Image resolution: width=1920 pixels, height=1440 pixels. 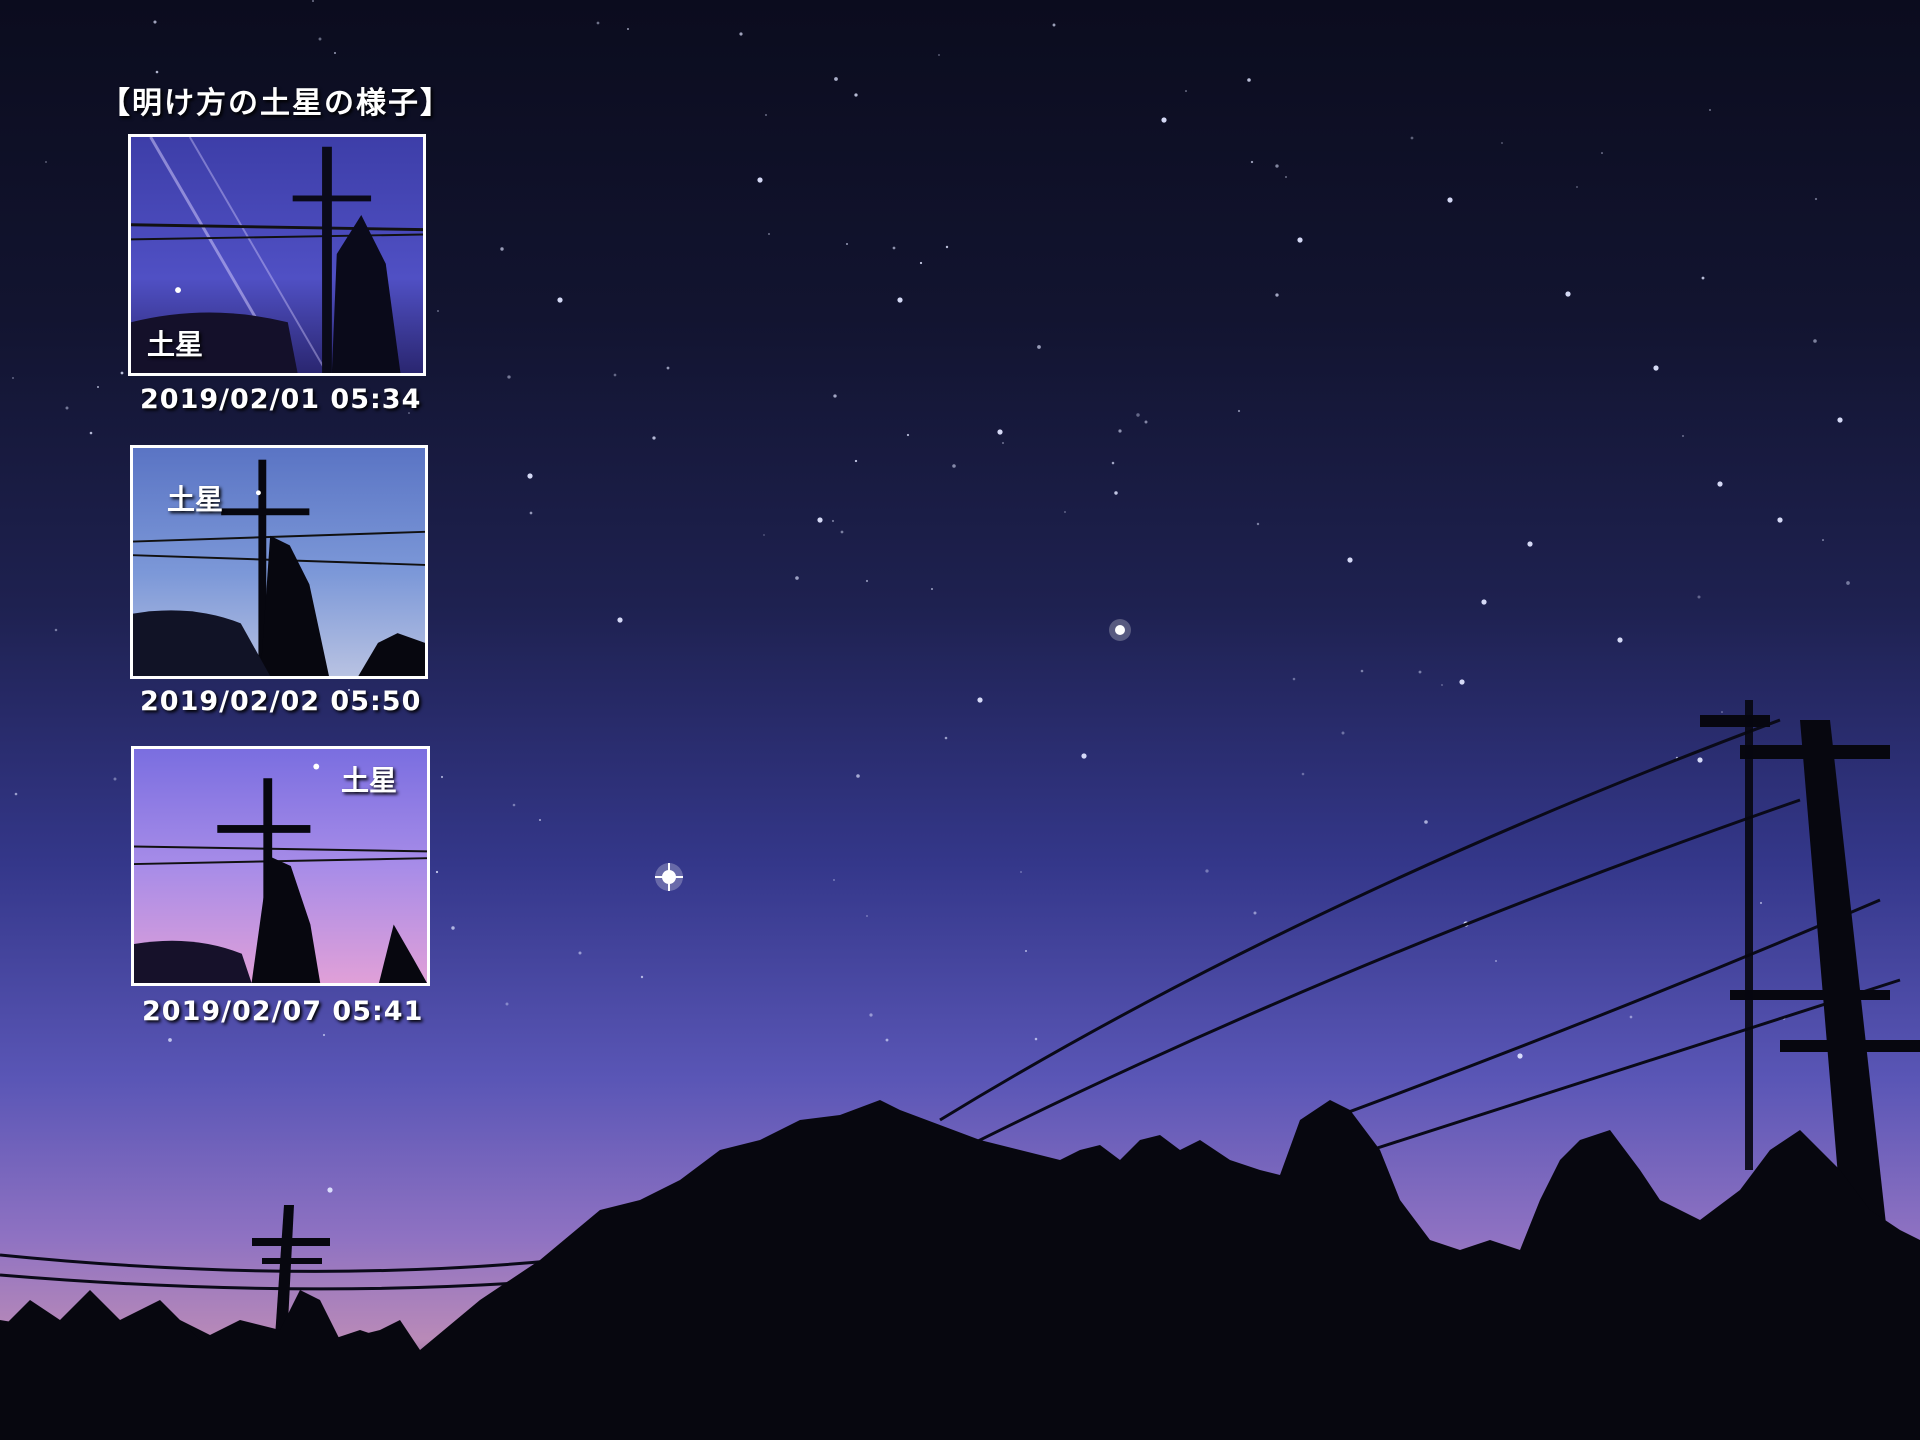 I want to click on small-trees-left, so click(x=210, y=1365).